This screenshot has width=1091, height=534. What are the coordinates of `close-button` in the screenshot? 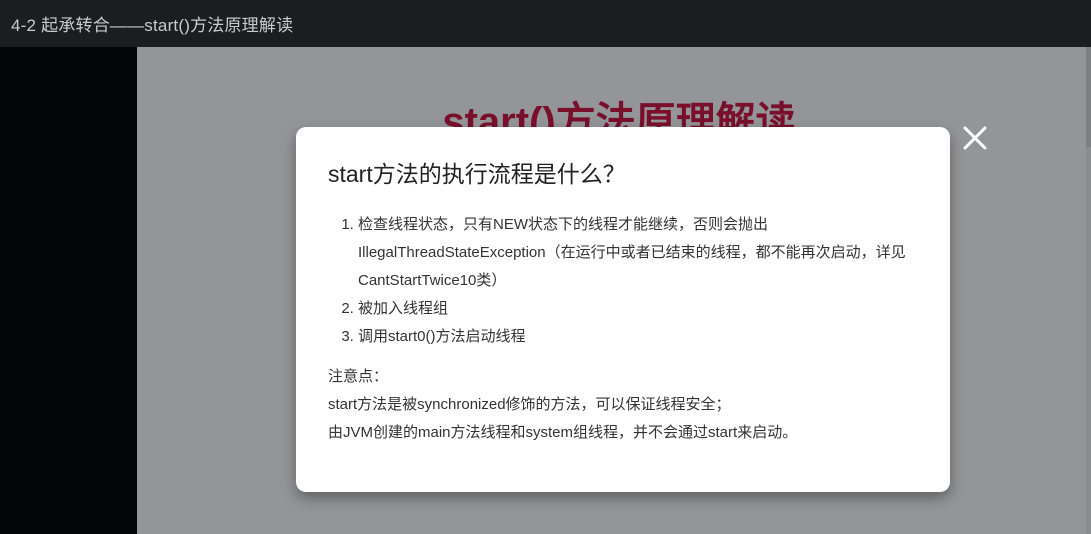 It's located at (975, 138).